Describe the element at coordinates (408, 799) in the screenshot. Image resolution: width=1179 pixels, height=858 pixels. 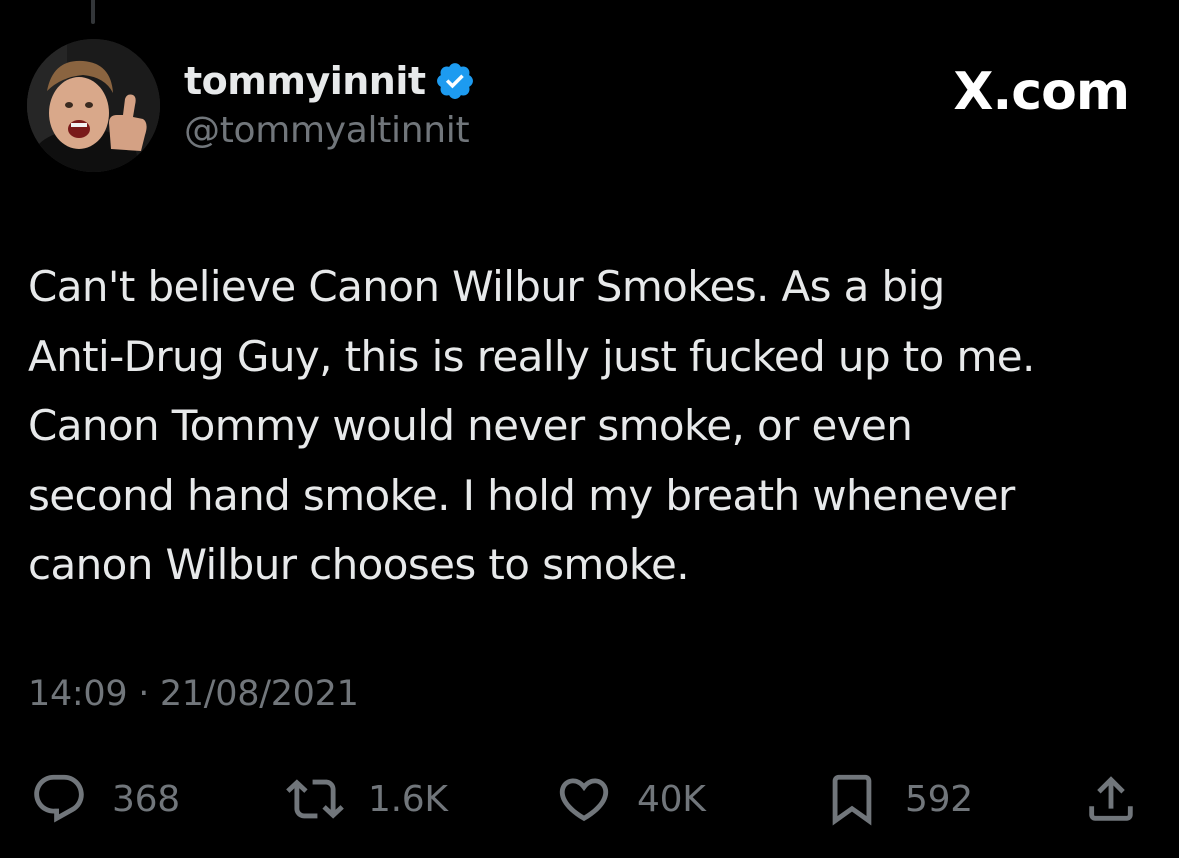
I see `repost-count: 1.6K` at that location.